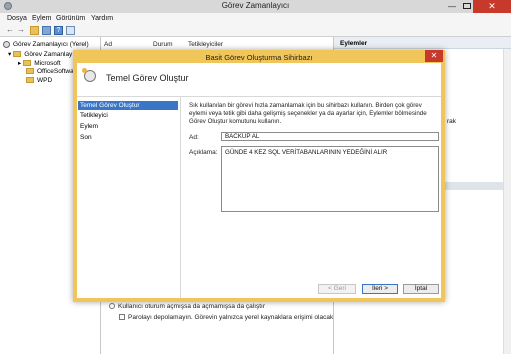  What do you see at coordinates (108, 44) in the screenshot?
I see `column-header-name: Ad` at bounding box center [108, 44].